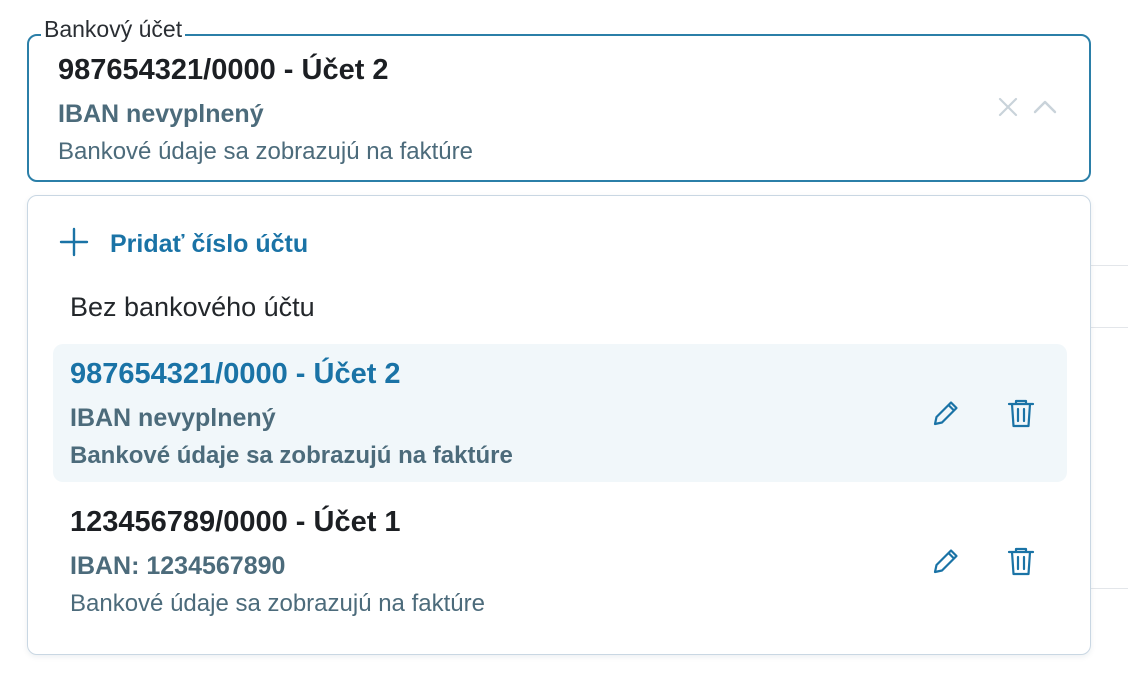 The image size is (1128, 678). What do you see at coordinates (209, 243) in the screenshot?
I see `add-account-label: Pridať číslo účtu` at bounding box center [209, 243].